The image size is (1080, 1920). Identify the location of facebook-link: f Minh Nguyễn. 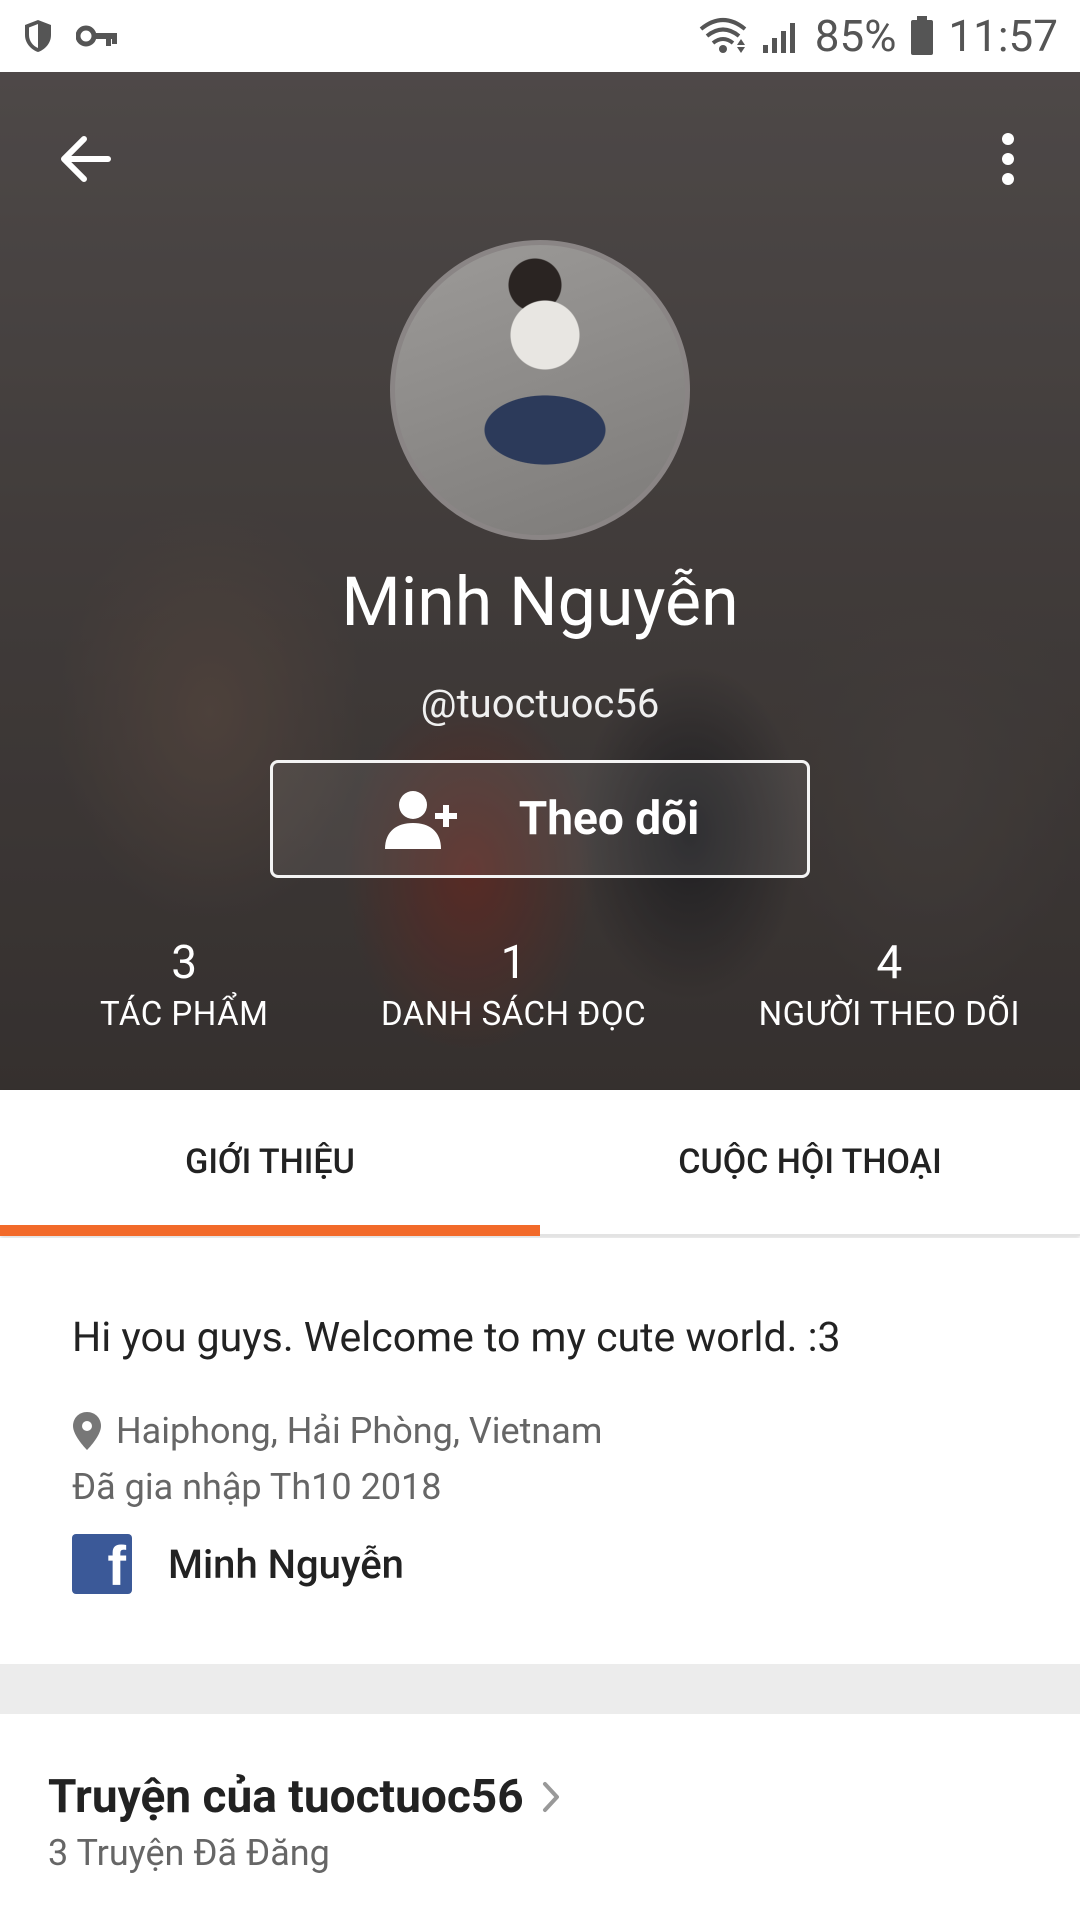
(238, 1564).